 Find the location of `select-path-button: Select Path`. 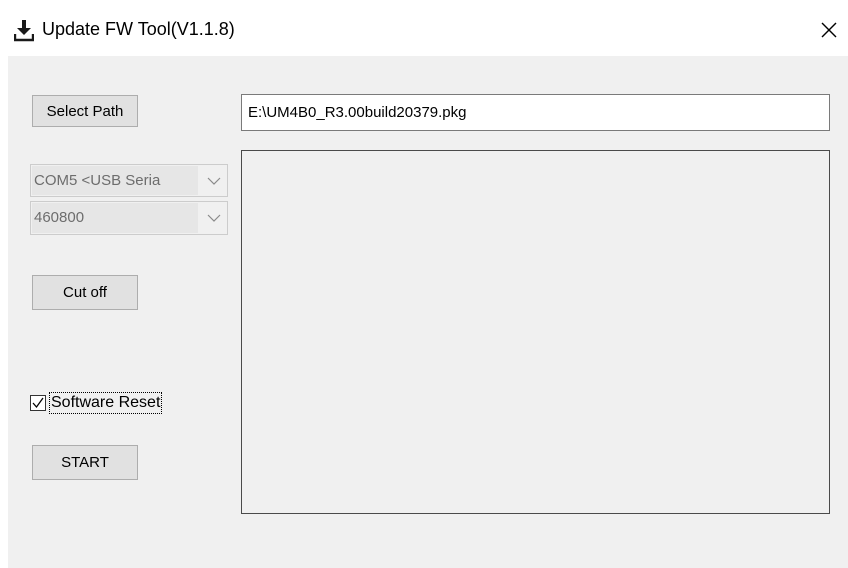

select-path-button: Select Path is located at coordinates (85, 111).